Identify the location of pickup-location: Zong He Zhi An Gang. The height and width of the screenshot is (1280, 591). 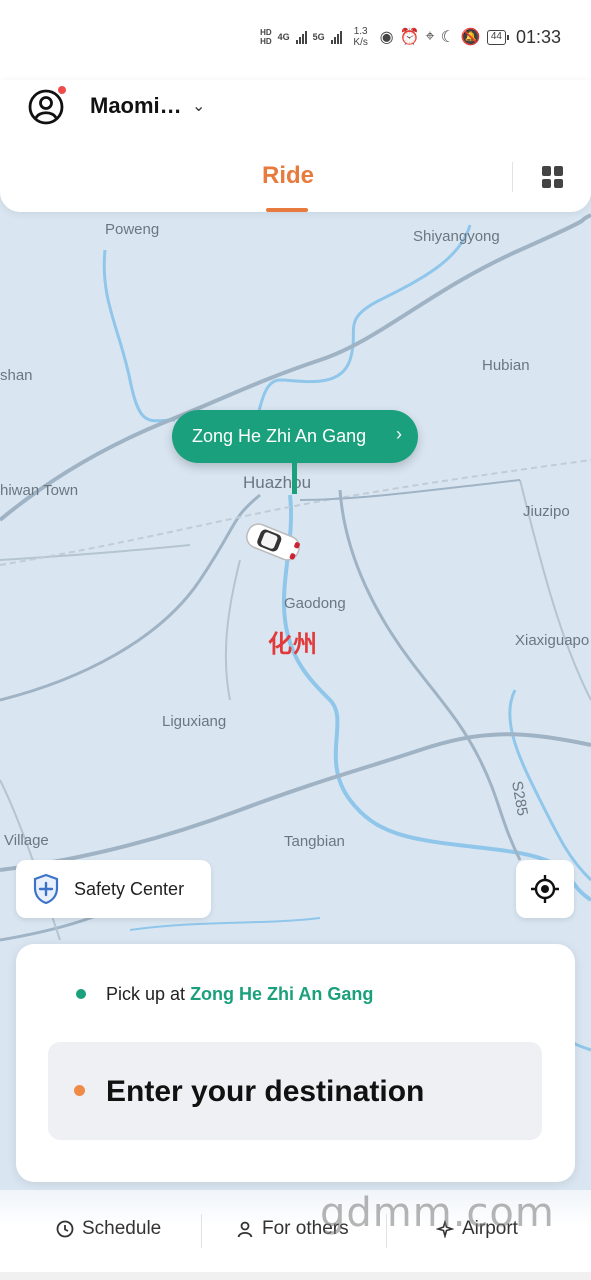
(282, 994).